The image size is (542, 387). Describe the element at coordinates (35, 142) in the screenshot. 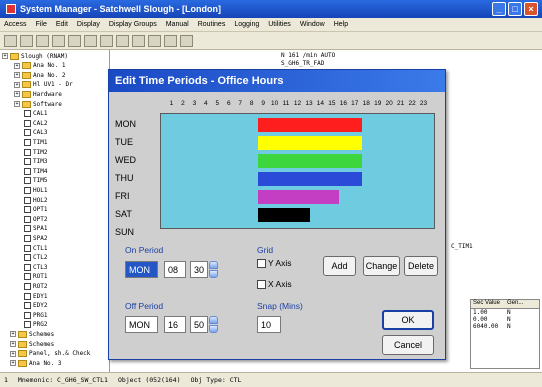

I see `tree-node: TIM1` at that location.